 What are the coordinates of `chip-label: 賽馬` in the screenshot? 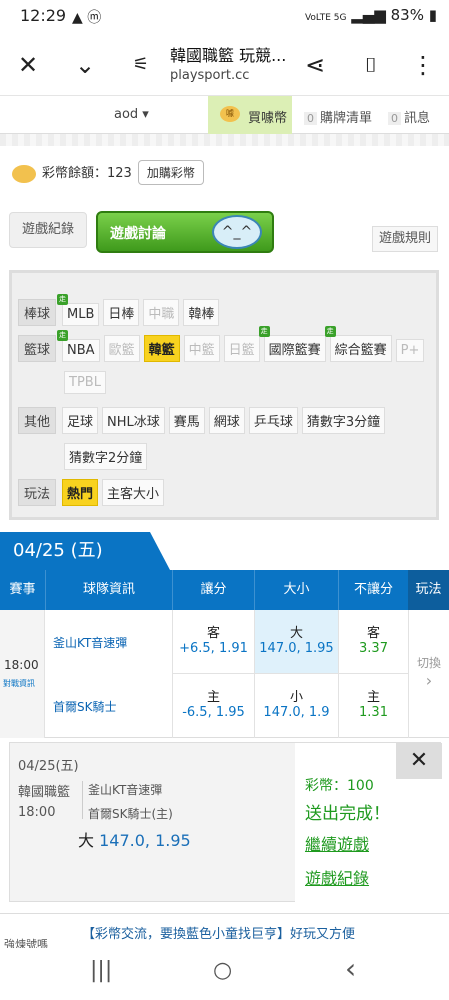 It's located at (186, 422).